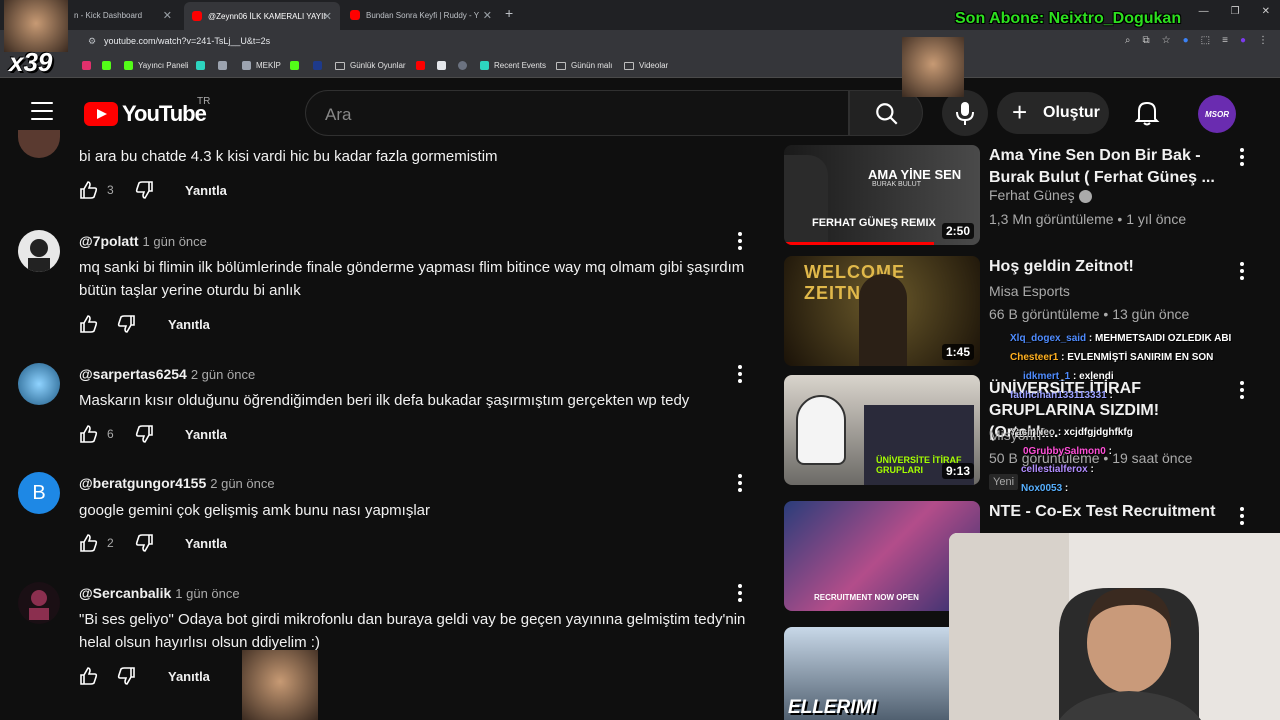 The width and height of the screenshot is (1280, 720). What do you see at coordinates (821, 430) in the screenshot?
I see `thumbnail-meme-face` at bounding box center [821, 430].